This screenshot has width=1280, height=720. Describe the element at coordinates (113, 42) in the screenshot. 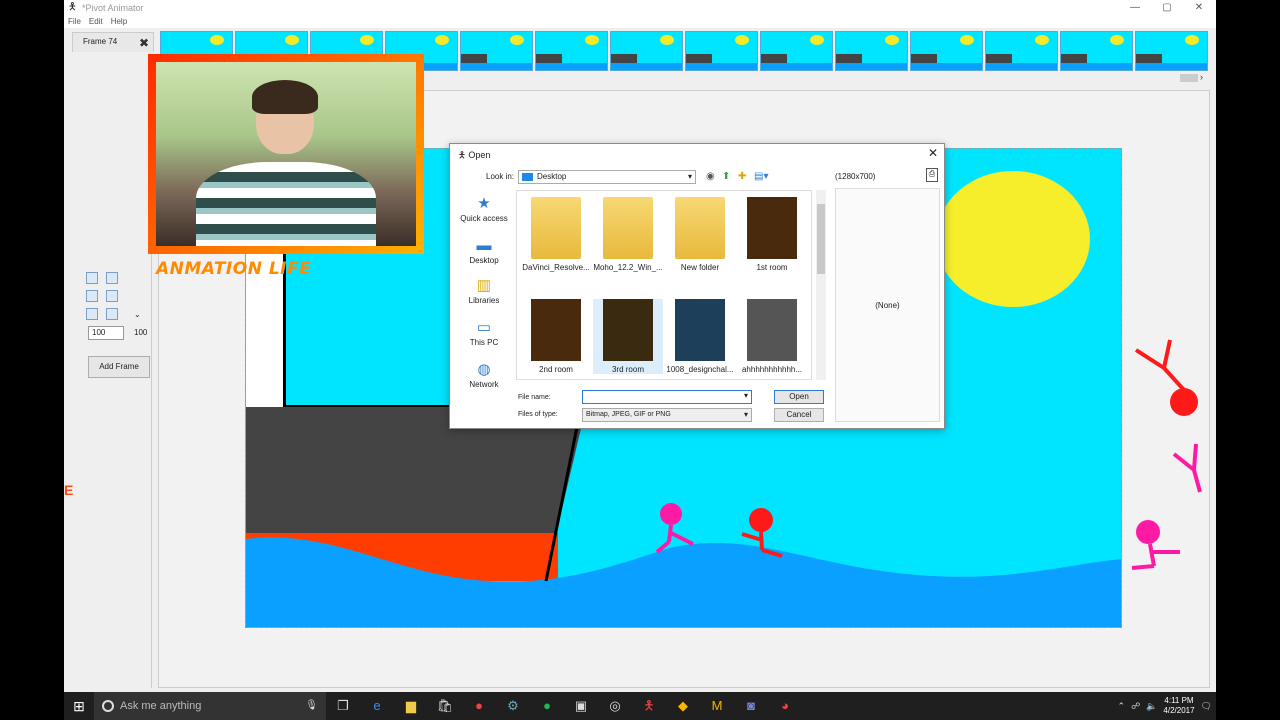

I see `frame-tab: Frame 74 ✖` at that location.